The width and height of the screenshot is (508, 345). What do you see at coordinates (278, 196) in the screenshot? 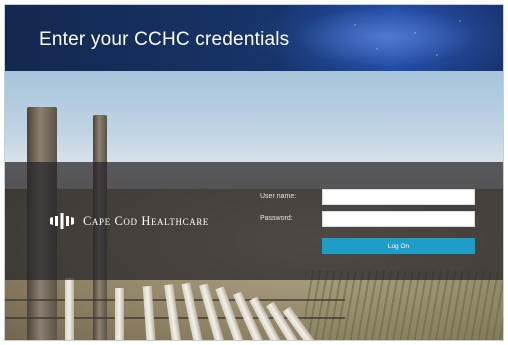
I see `username-label: User name:` at bounding box center [278, 196].